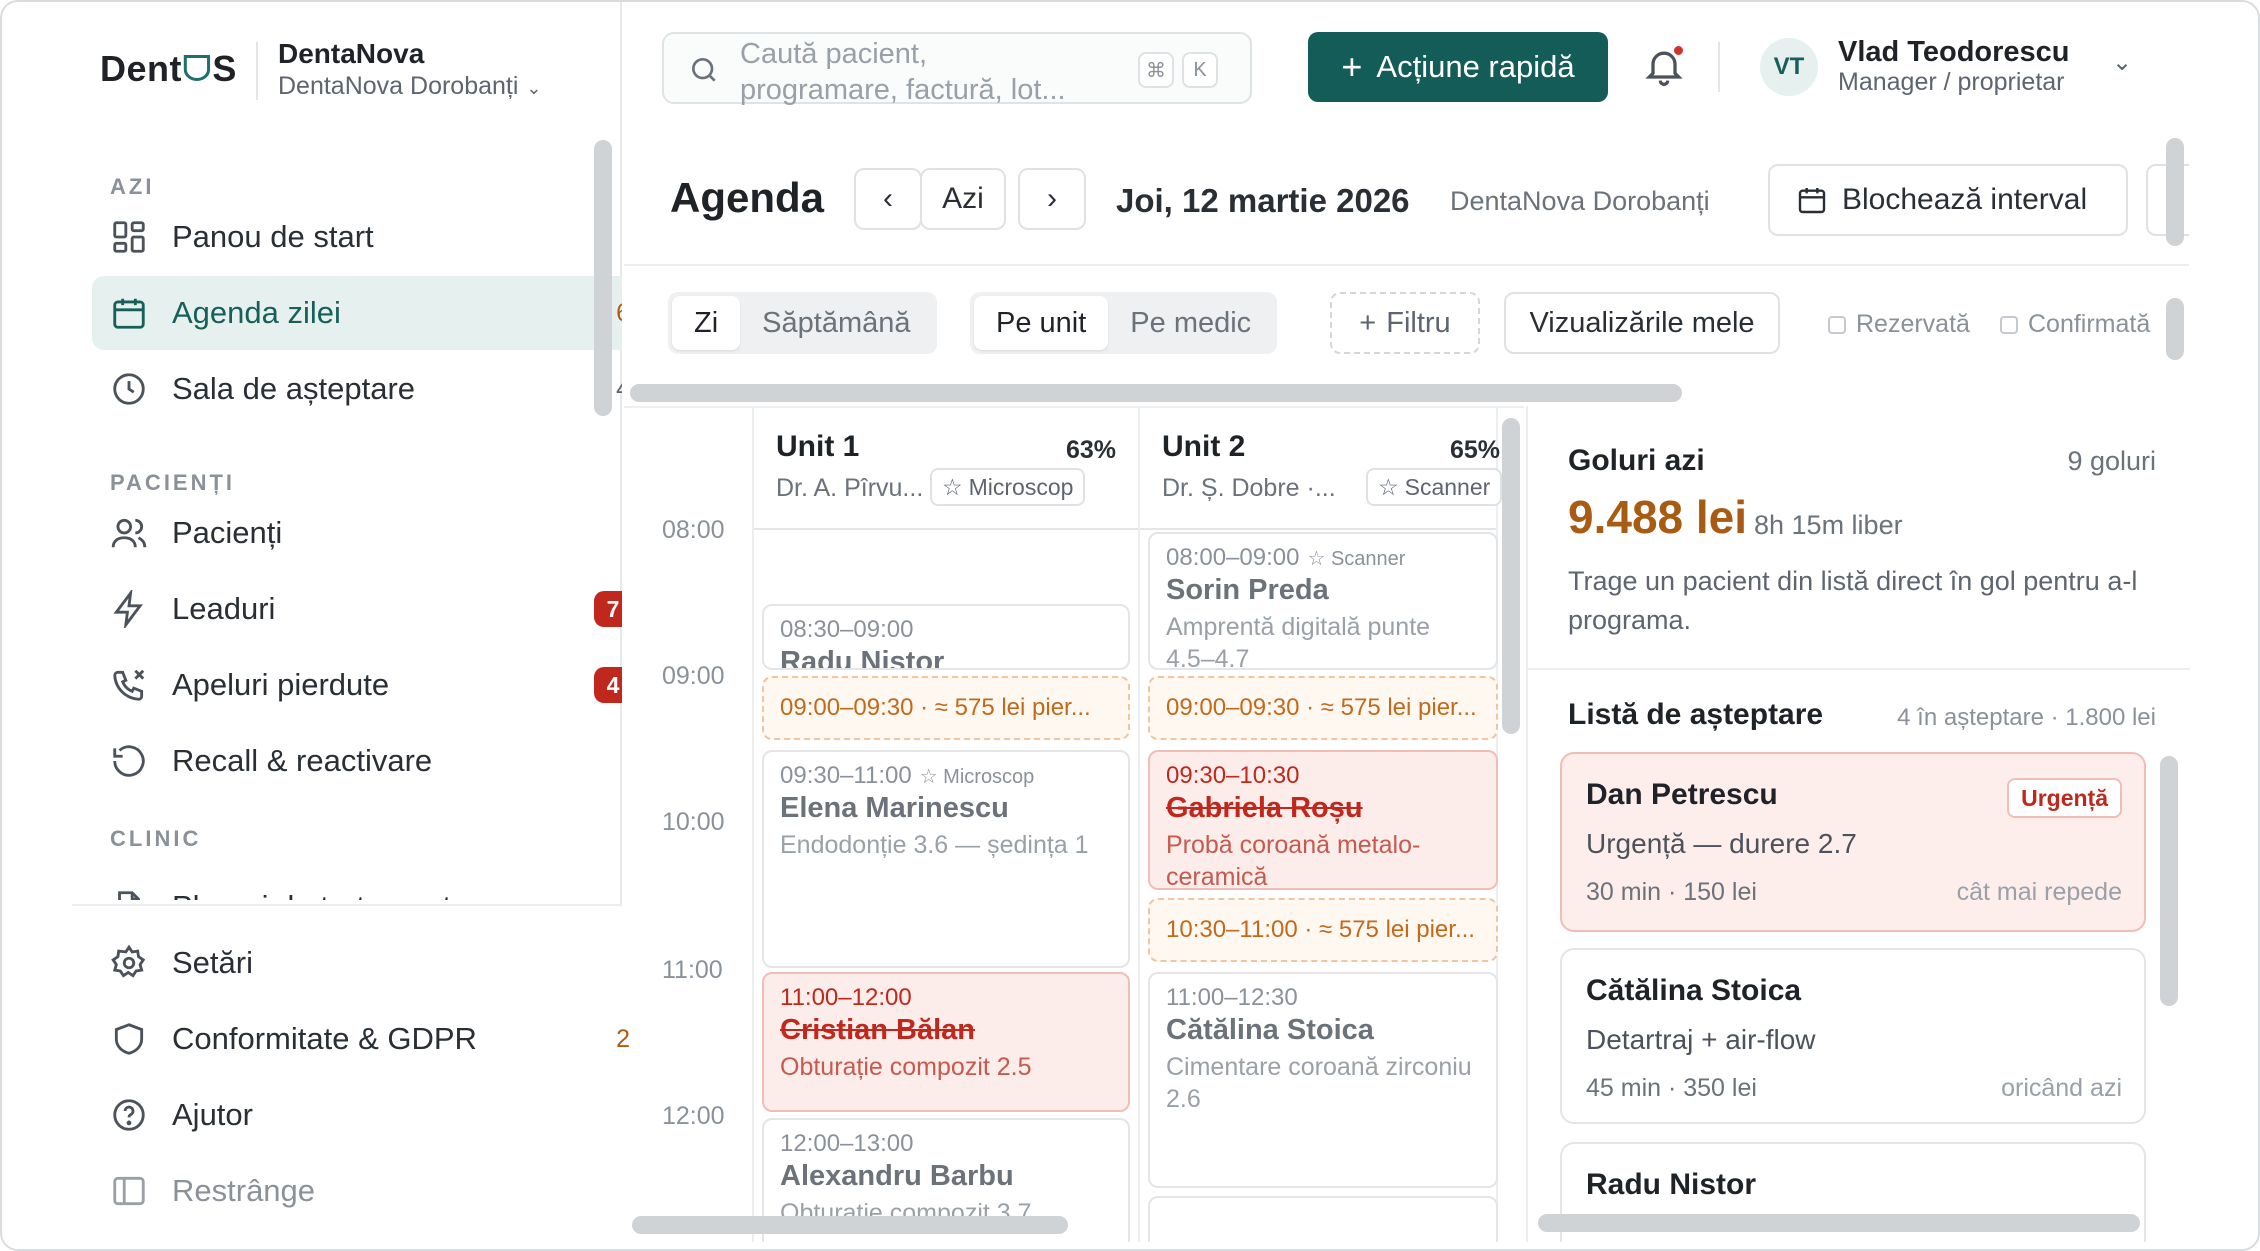 Image resolution: width=2260 pixels, height=1251 pixels. I want to click on sidebar-collapse-button: Restrânge, so click(371, 1191).